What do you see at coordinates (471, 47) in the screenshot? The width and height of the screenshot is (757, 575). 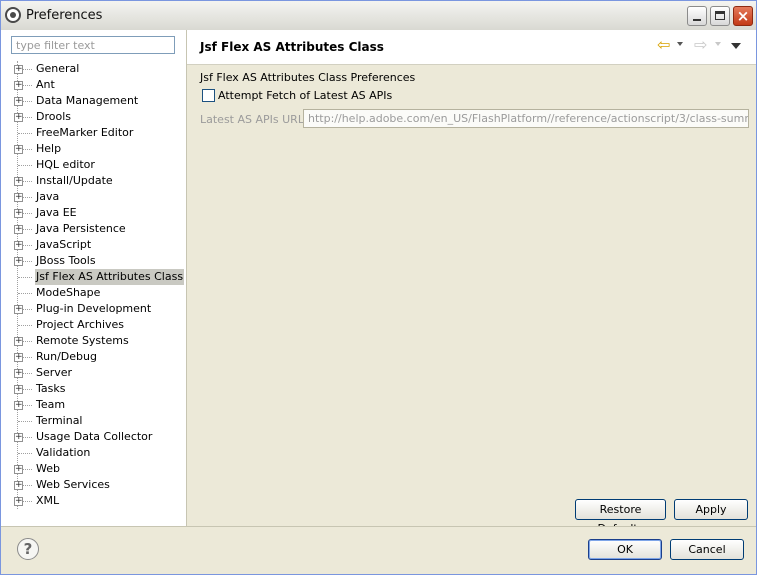 I see `page-header: Jsf Flex AS Attributes Class ⇦ ⇨` at bounding box center [471, 47].